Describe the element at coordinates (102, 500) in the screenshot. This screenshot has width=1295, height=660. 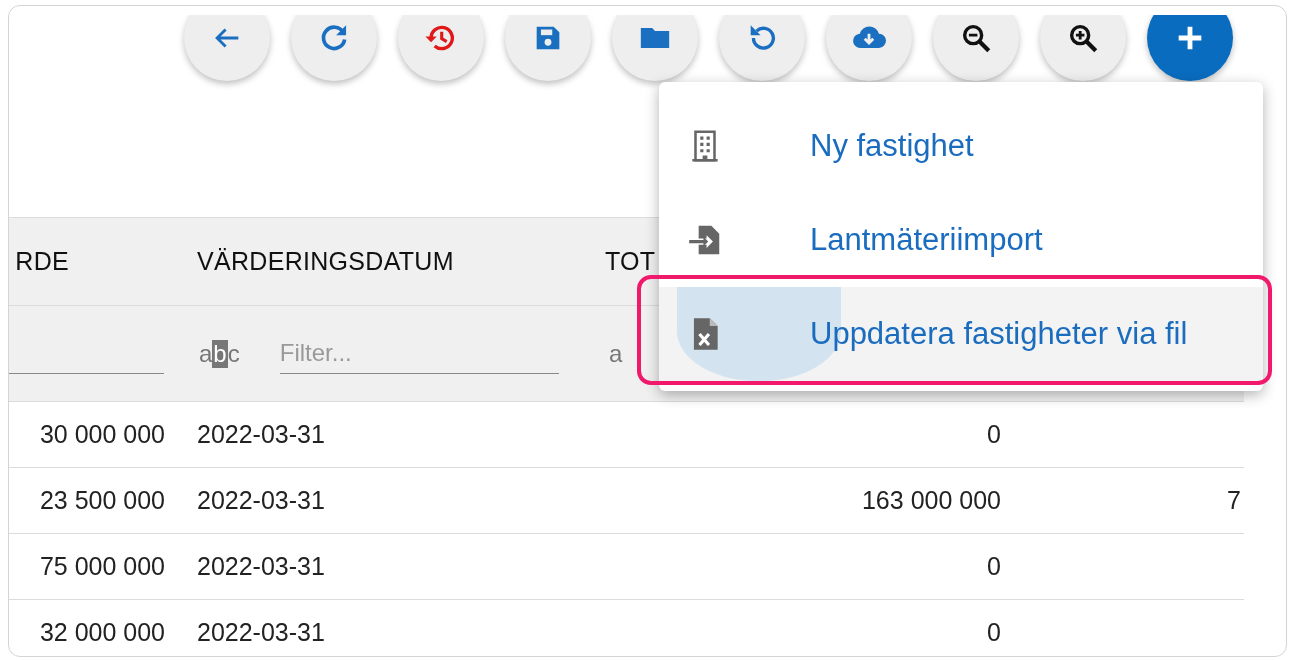
I see `table-cell: 23 500 000` at that location.